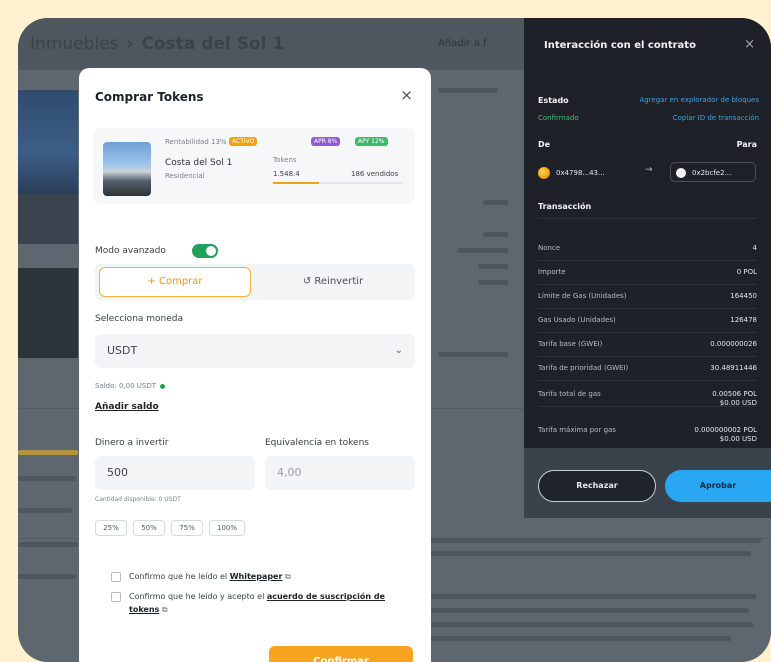  I want to click on explorer-link: Agregar en explorador de bloques, so click(699, 100).